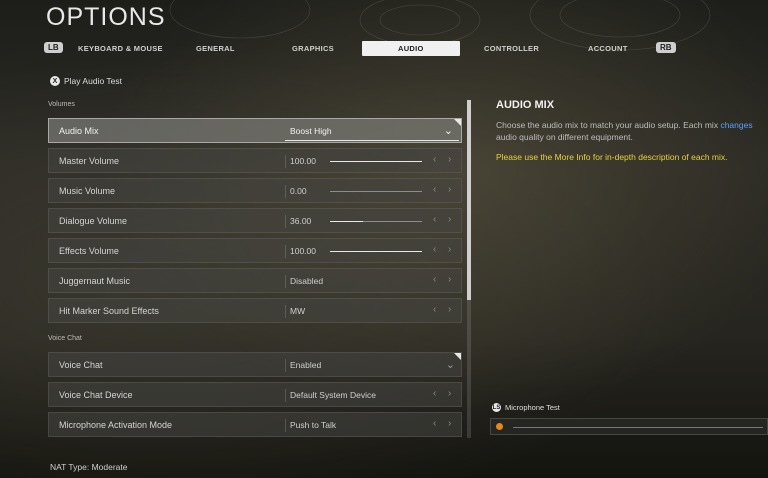  Describe the element at coordinates (255, 220) in the screenshot. I see `setting-dialogue-volume: Dialogue Volume 36.00 ‹ ›` at that location.